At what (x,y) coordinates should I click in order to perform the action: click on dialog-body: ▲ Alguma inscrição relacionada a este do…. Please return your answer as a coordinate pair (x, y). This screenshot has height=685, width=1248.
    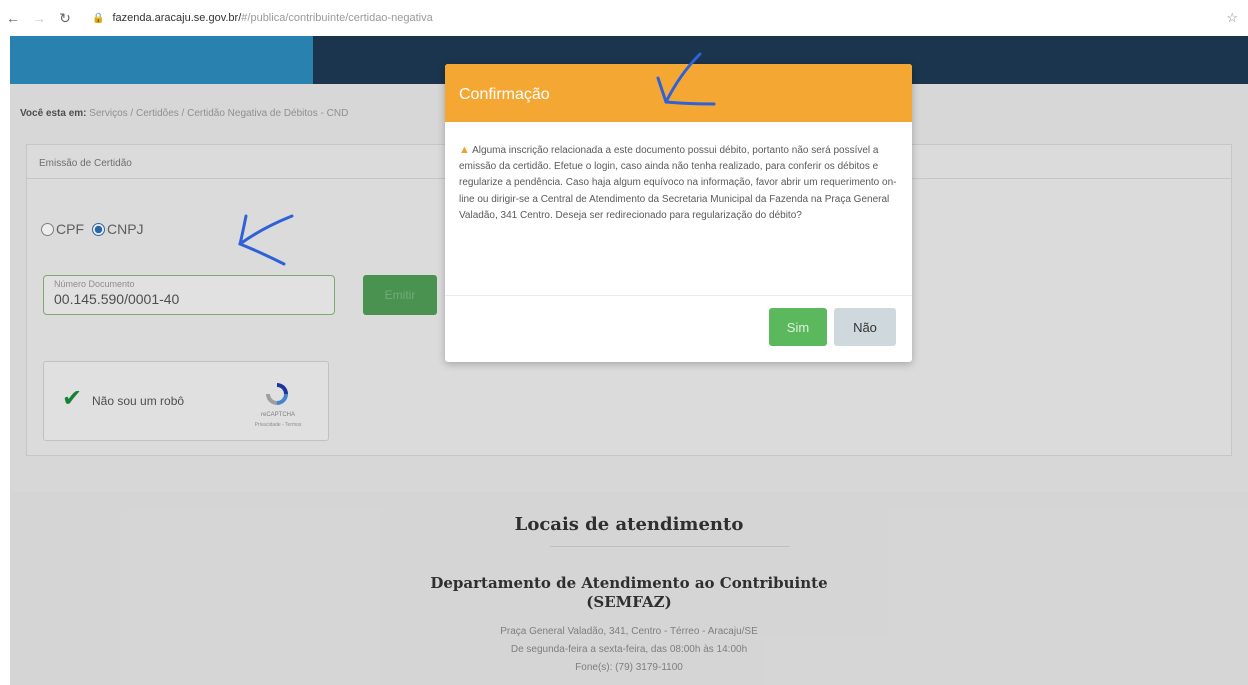
    Looking at the image, I should click on (678, 209).